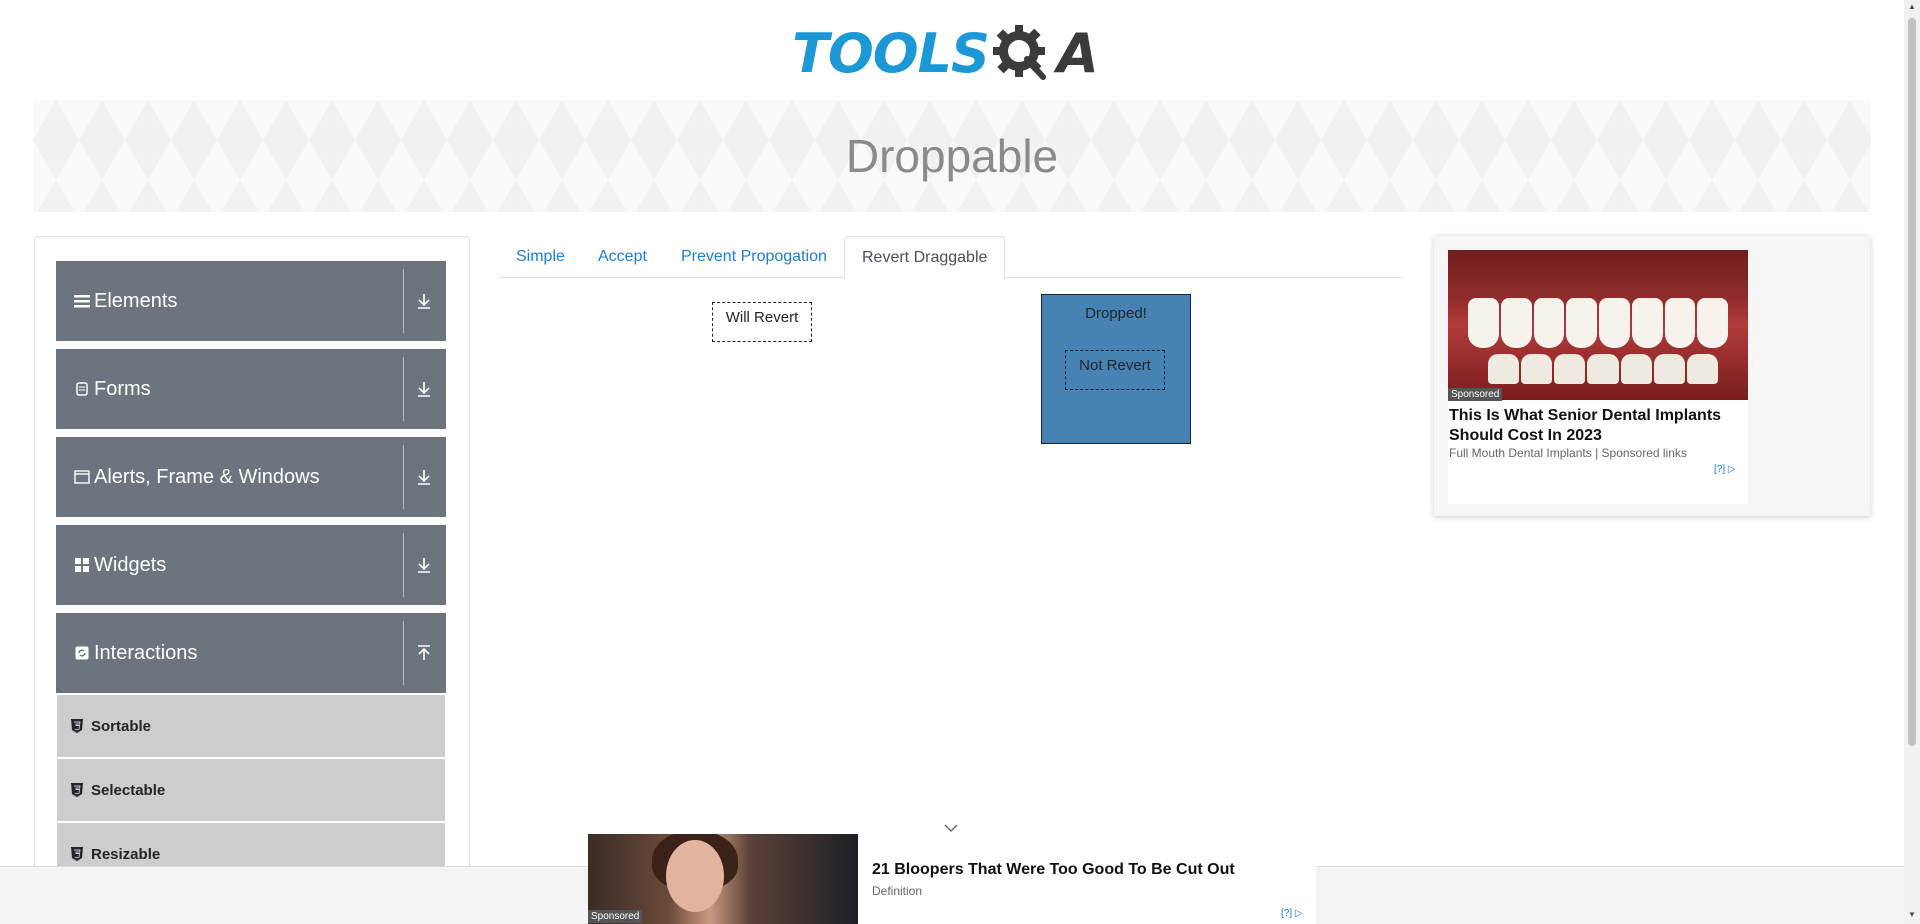  I want to click on sidebar-item-sortable: Sortable, so click(251, 726).